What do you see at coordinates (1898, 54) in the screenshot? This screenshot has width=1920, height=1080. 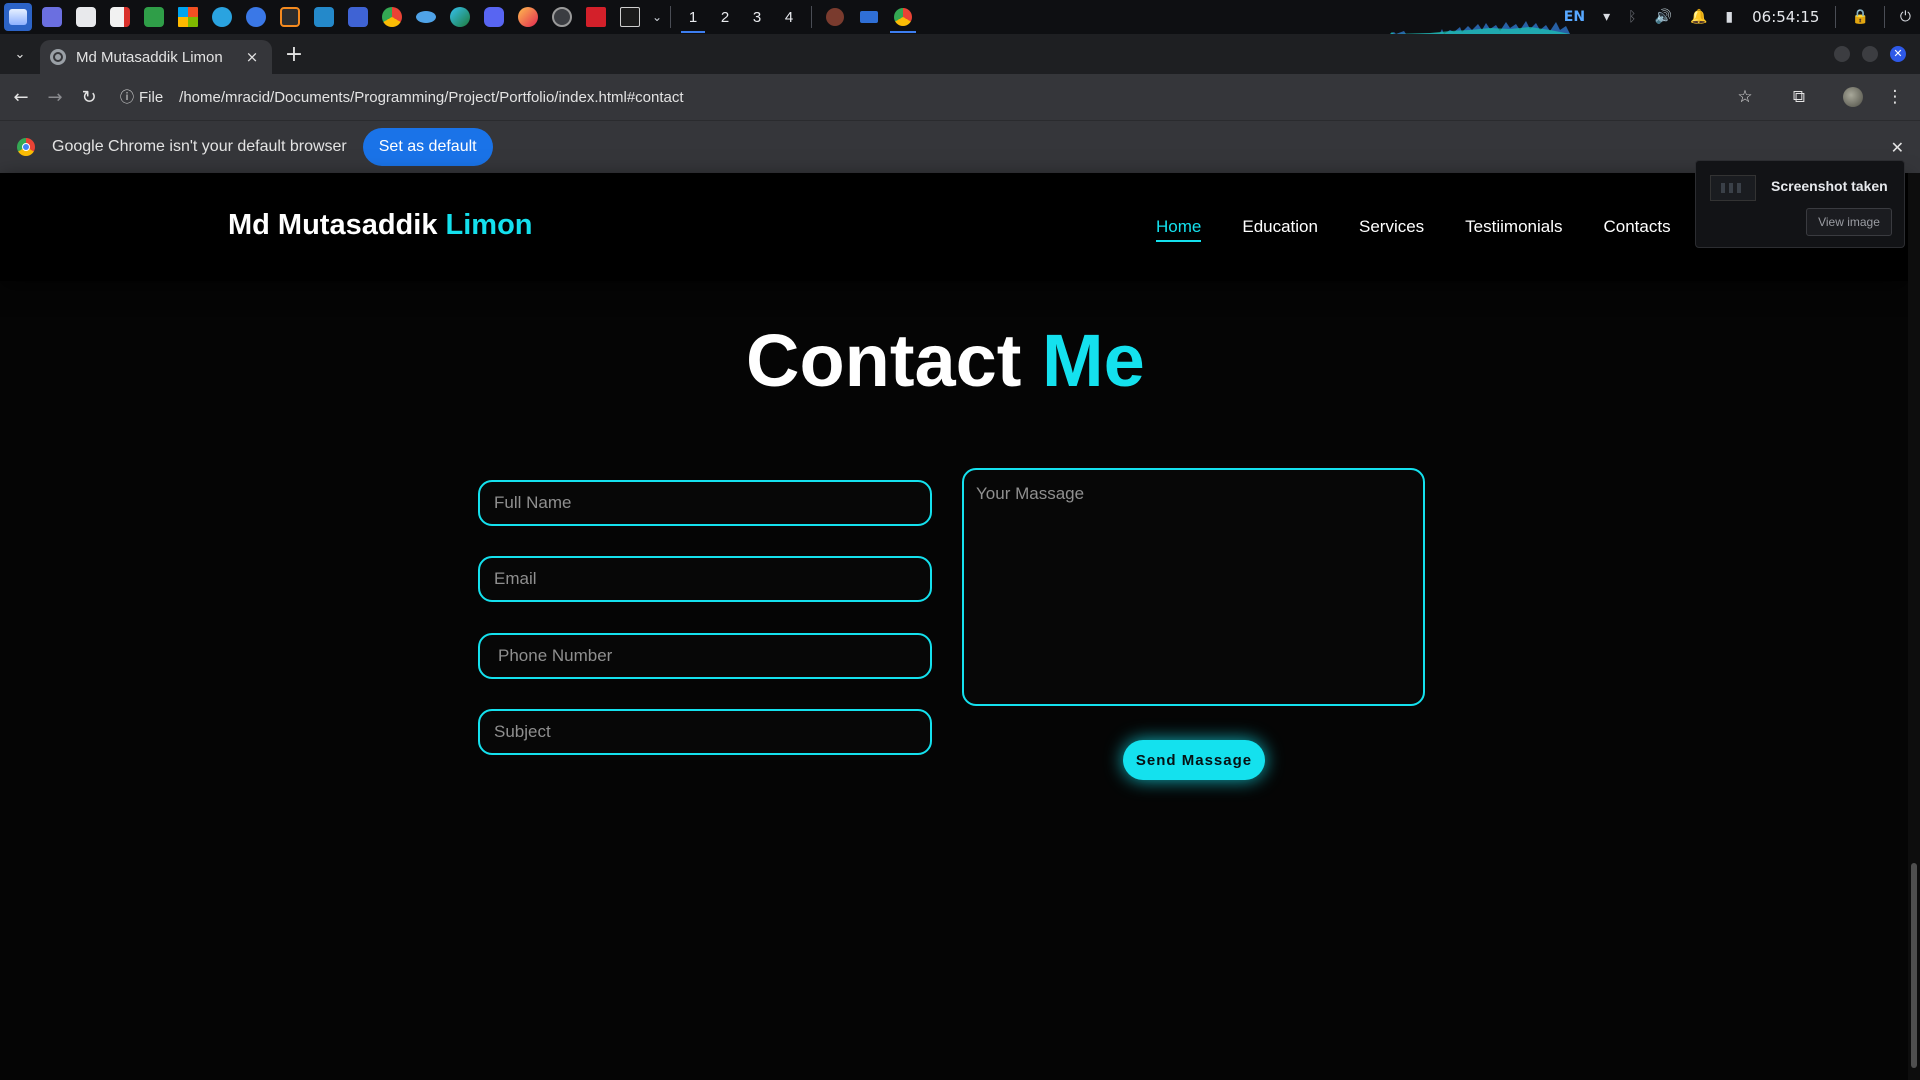 I see `close-window-button: ✕` at bounding box center [1898, 54].